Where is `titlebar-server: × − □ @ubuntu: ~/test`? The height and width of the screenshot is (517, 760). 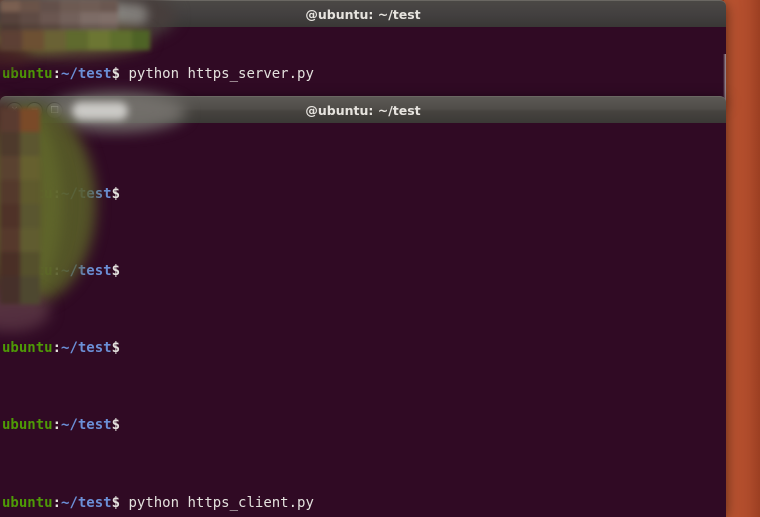
titlebar-server: × − □ @ubuntu: ~/test is located at coordinates (363, 13).